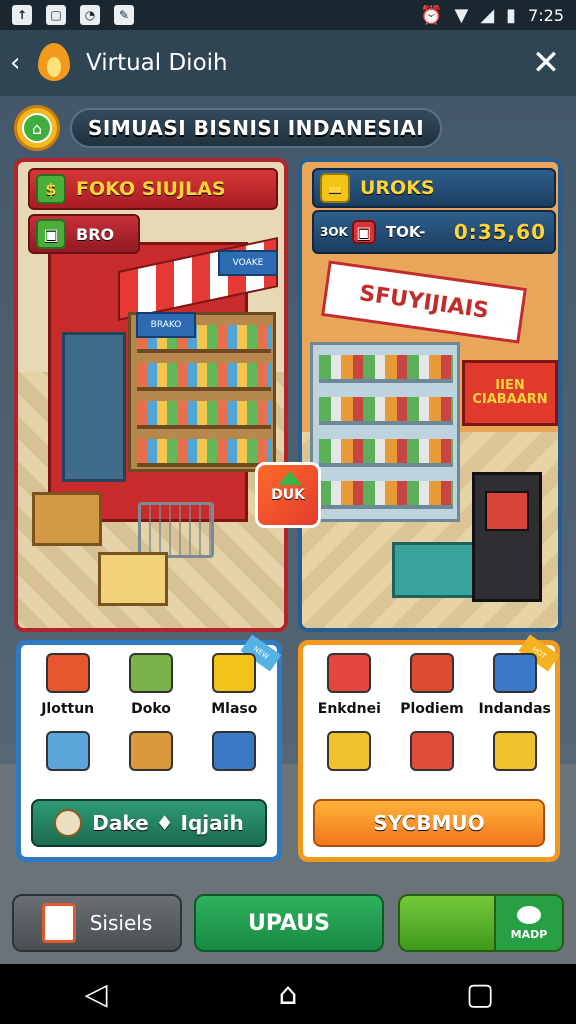 This screenshot has width=576, height=1024. I want to click on wifi-icon: ▼, so click(461, 15).